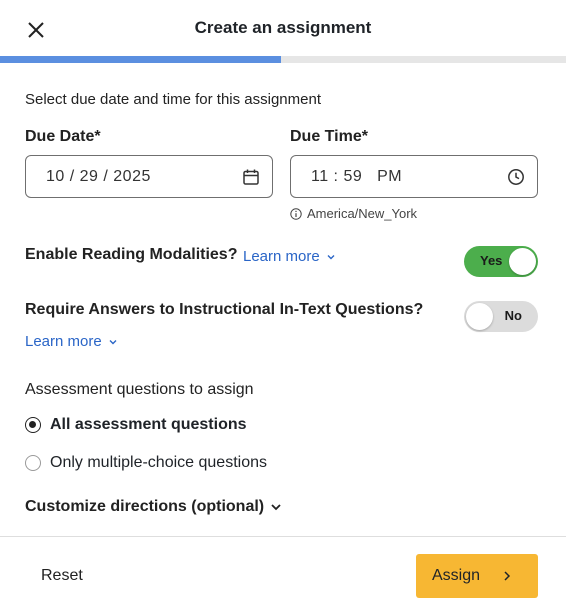 This screenshot has height=606, width=566. What do you see at coordinates (501, 316) in the screenshot?
I see `instructional-questions-toggle: No` at bounding box center [501, 316].